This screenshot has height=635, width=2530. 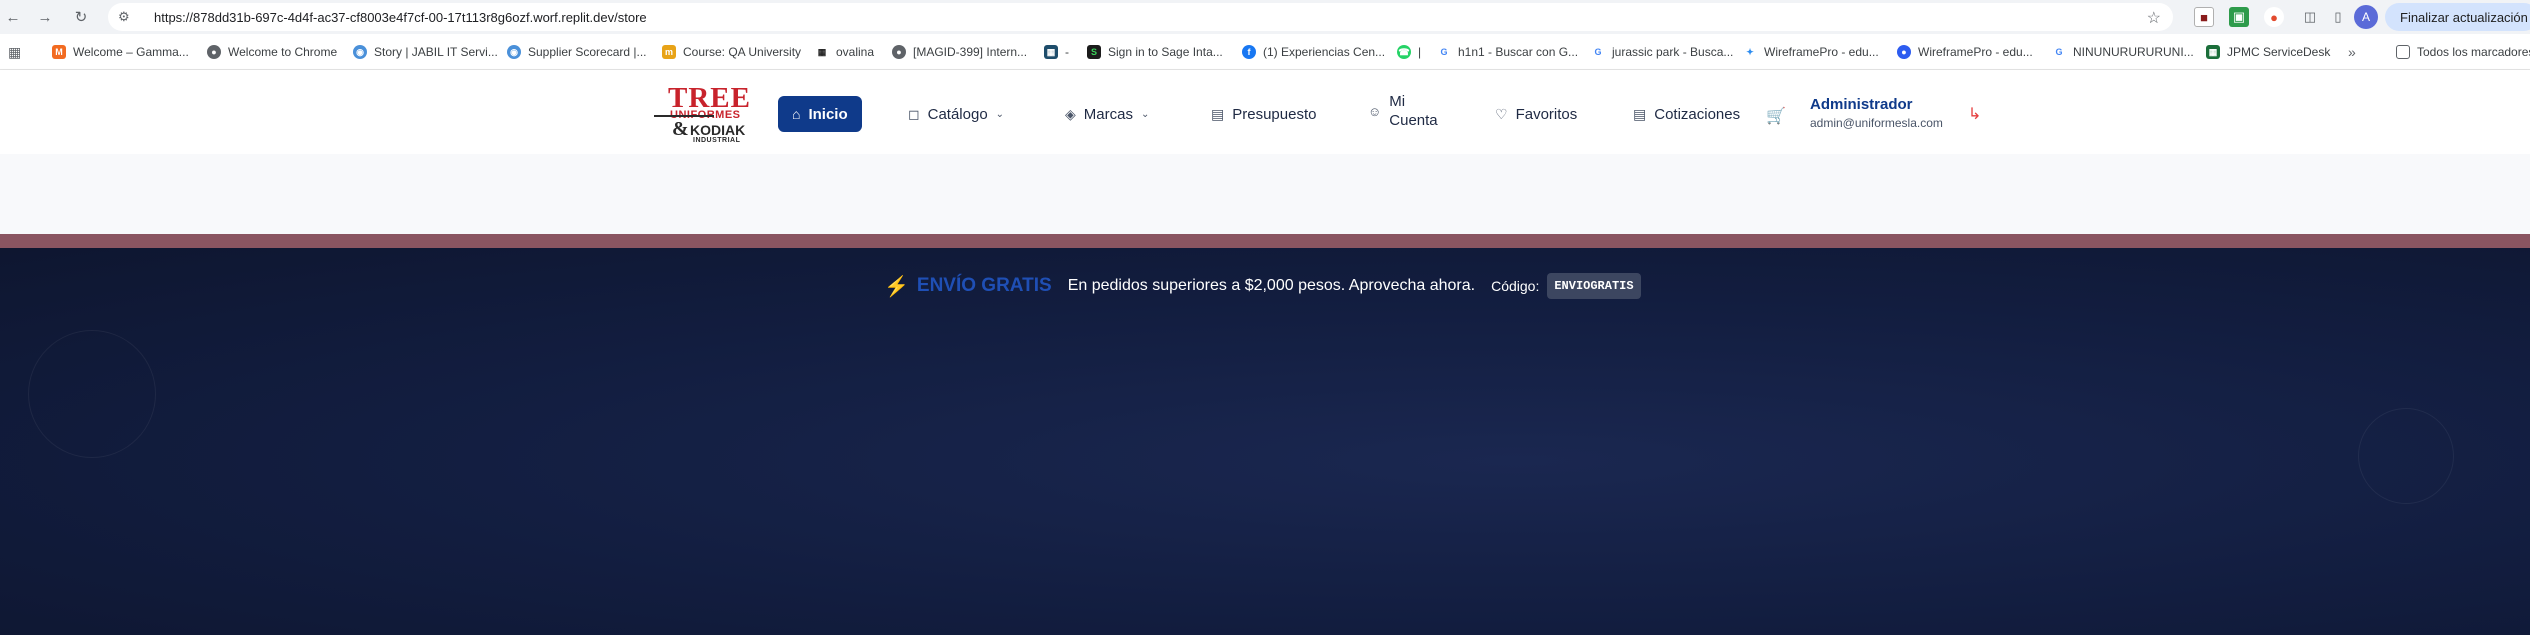 I want to click on nav-mi-cuenta-line1: Mi, so click(x=1397, y=101).